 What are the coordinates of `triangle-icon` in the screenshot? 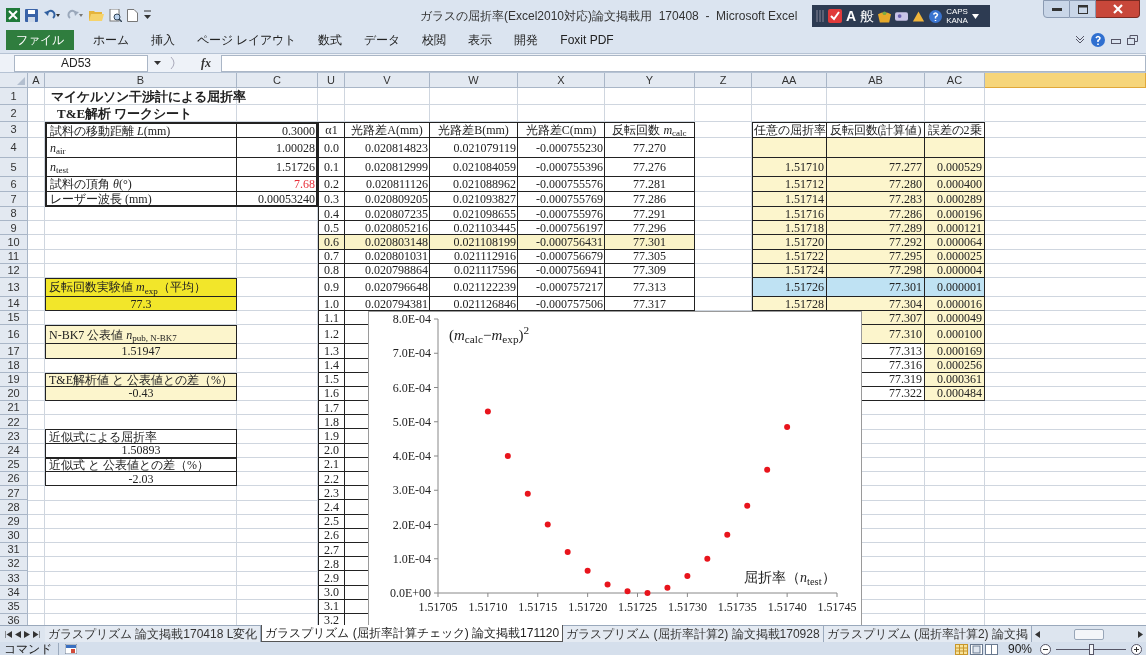 It's located at (919, 16).